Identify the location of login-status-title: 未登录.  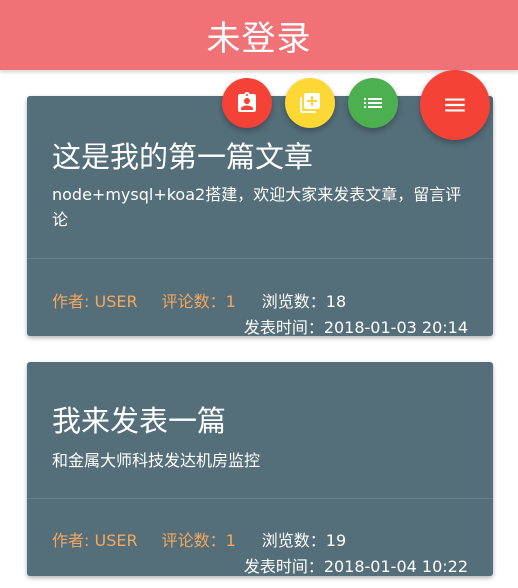
(259, 35).